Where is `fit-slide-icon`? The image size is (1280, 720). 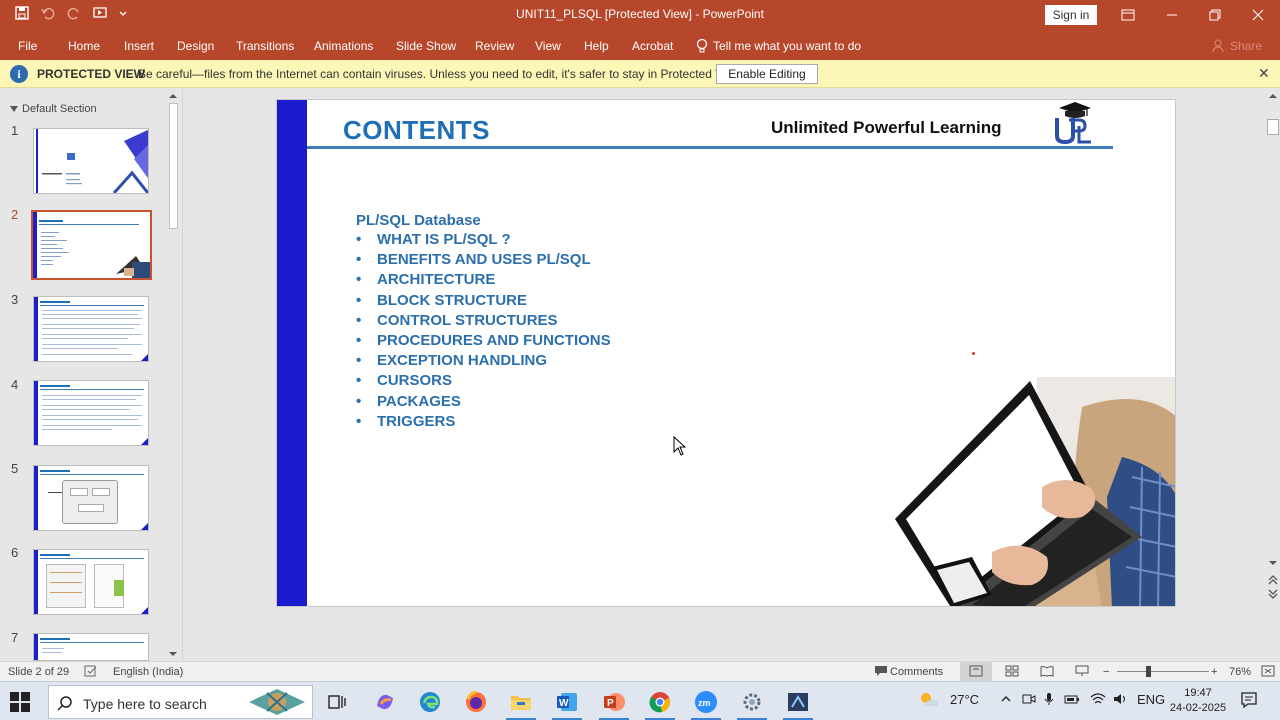 fit-slide-icon is located at coordinates (1268, 672).